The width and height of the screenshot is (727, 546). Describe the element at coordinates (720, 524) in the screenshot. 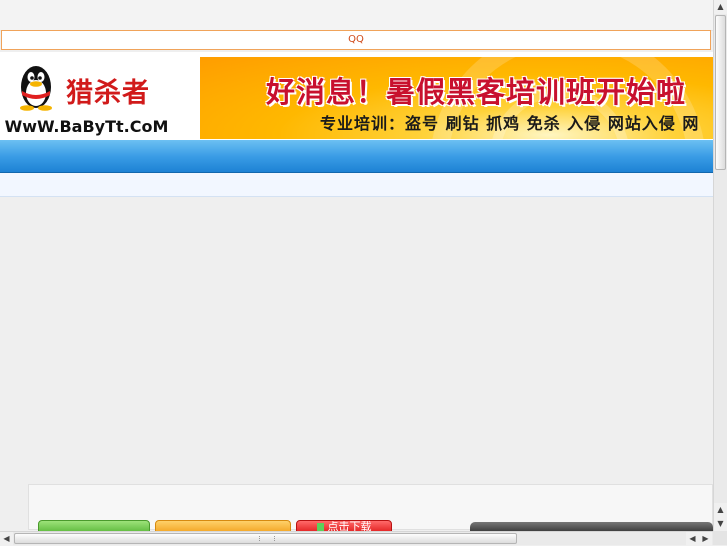

I see `scroll-down-arrow-icon: ▼` at that location.